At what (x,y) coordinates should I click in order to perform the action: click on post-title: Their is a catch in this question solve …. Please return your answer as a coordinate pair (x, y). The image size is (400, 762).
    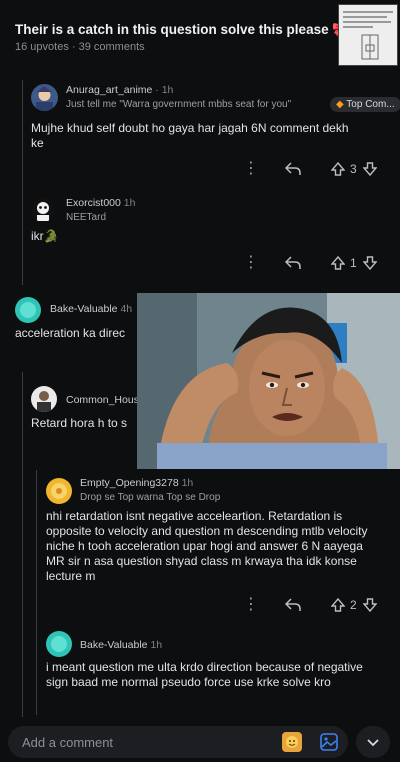
    Looking at the image, I should click on (182, 29).